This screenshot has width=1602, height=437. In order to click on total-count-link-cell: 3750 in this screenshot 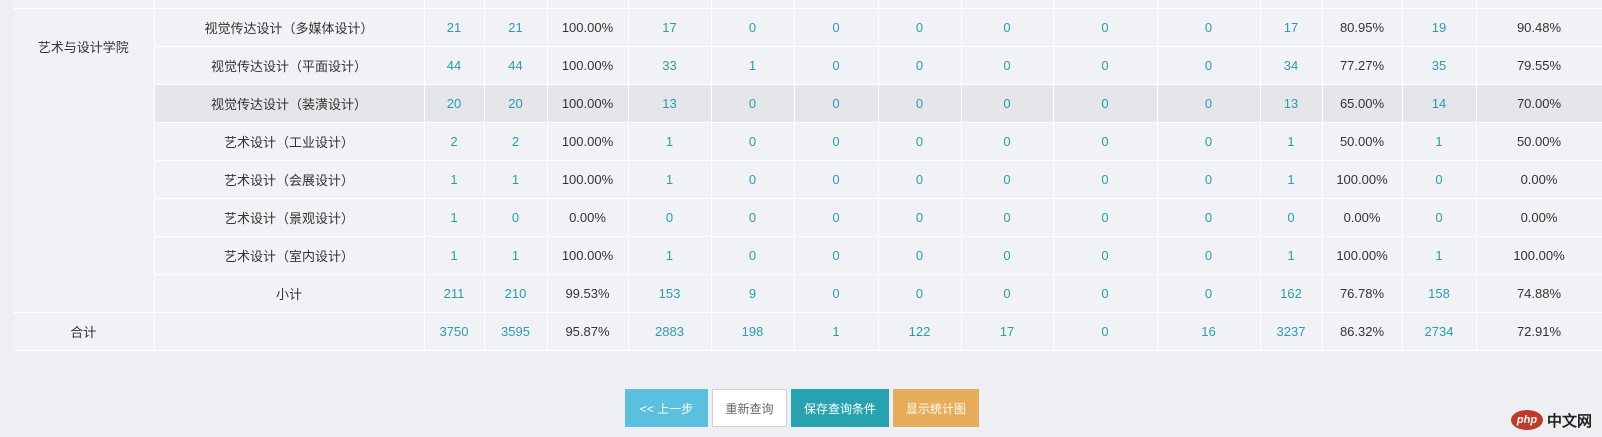, I will do `click(454, 331)`.